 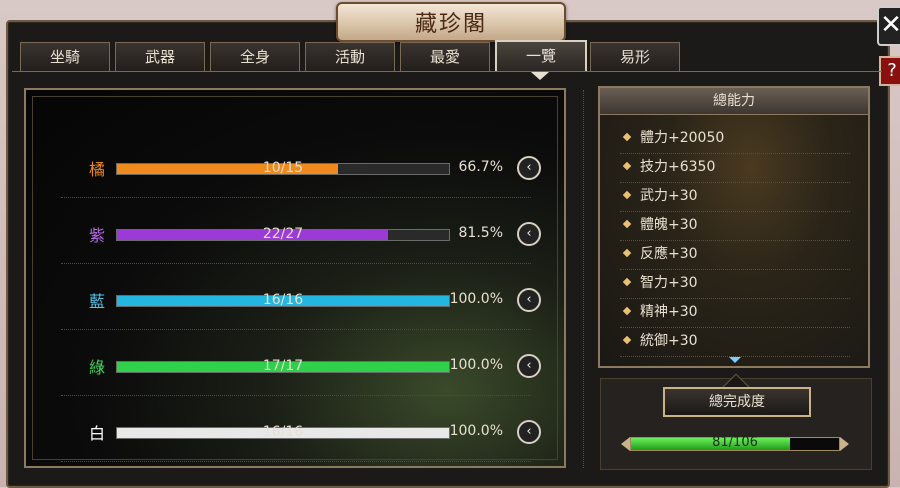 What do you see at coordinates (669, 283) in the screenshot?
I see `stat-text: 智力+30` at bounding box center [669, 283].